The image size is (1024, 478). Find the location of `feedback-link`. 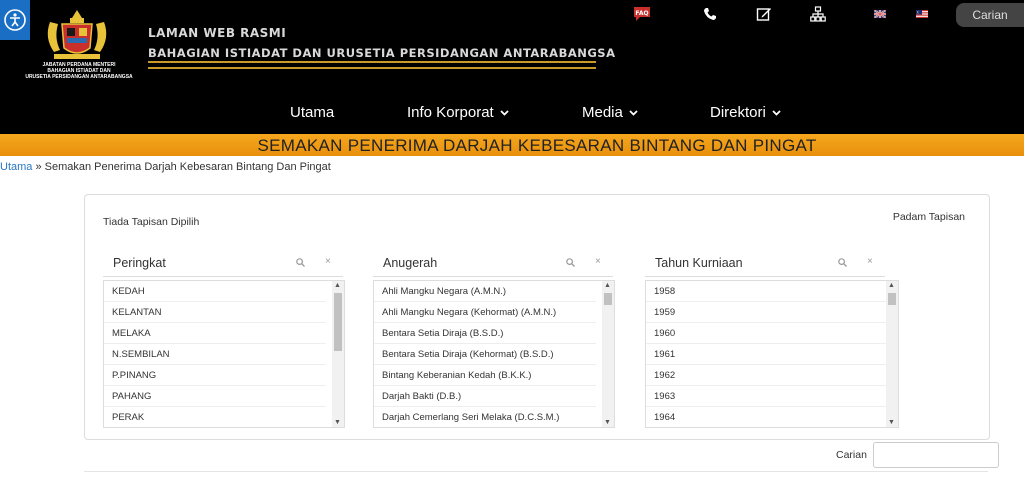

feedback-link is located at coordinates (764, 14).